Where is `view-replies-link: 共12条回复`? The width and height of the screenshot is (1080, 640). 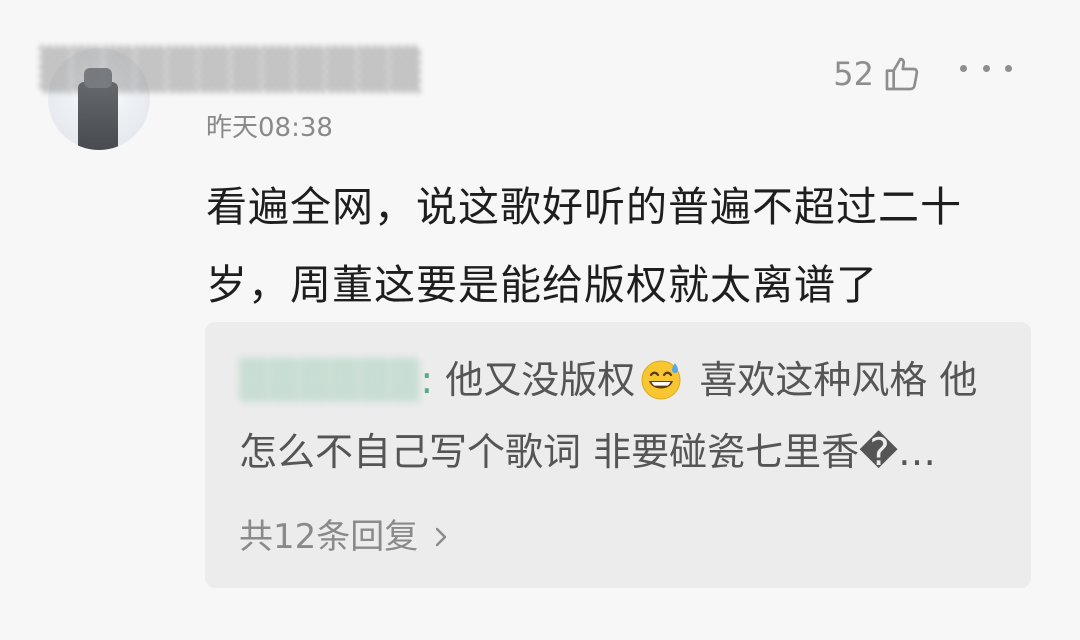 view-replies-link: 共12条回复 is located at coordinates (344, 537).